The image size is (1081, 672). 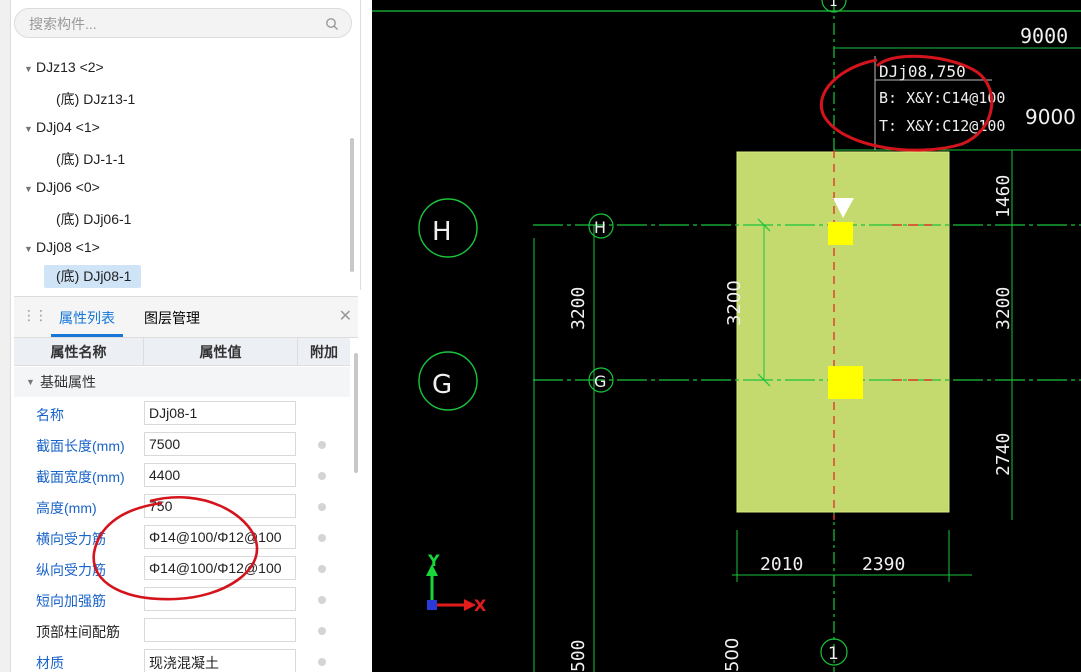 I want to click on tree-item-djj06-1: (底) DJj06-1, so click(x=93, y=219).